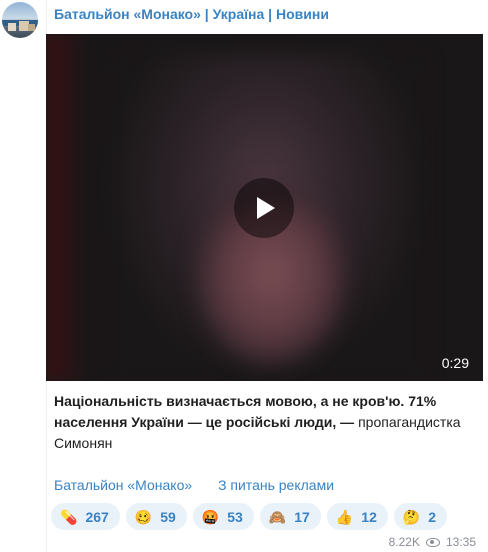 The width and height of the screenshot is (488, 552). I want to click on cursing-face-icon: 🤬, so click(210, 516).